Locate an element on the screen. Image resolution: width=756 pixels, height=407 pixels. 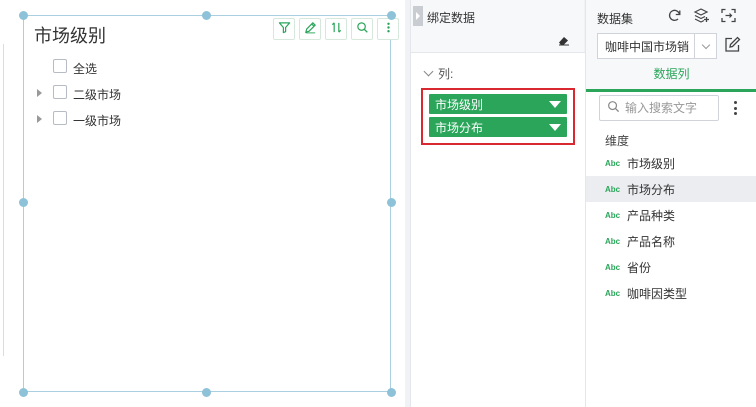
tree-item-label: 一级市场 is located at coordinates (97, 121).